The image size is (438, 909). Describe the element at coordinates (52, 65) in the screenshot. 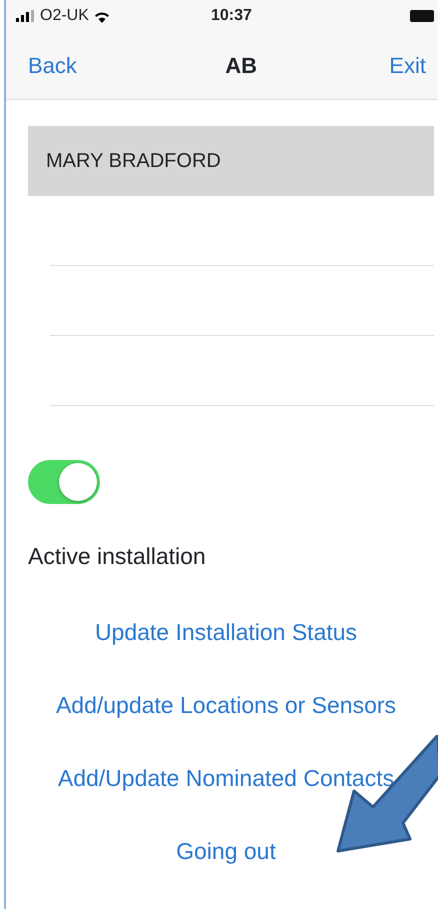

I see `back-link: Back` at that location.